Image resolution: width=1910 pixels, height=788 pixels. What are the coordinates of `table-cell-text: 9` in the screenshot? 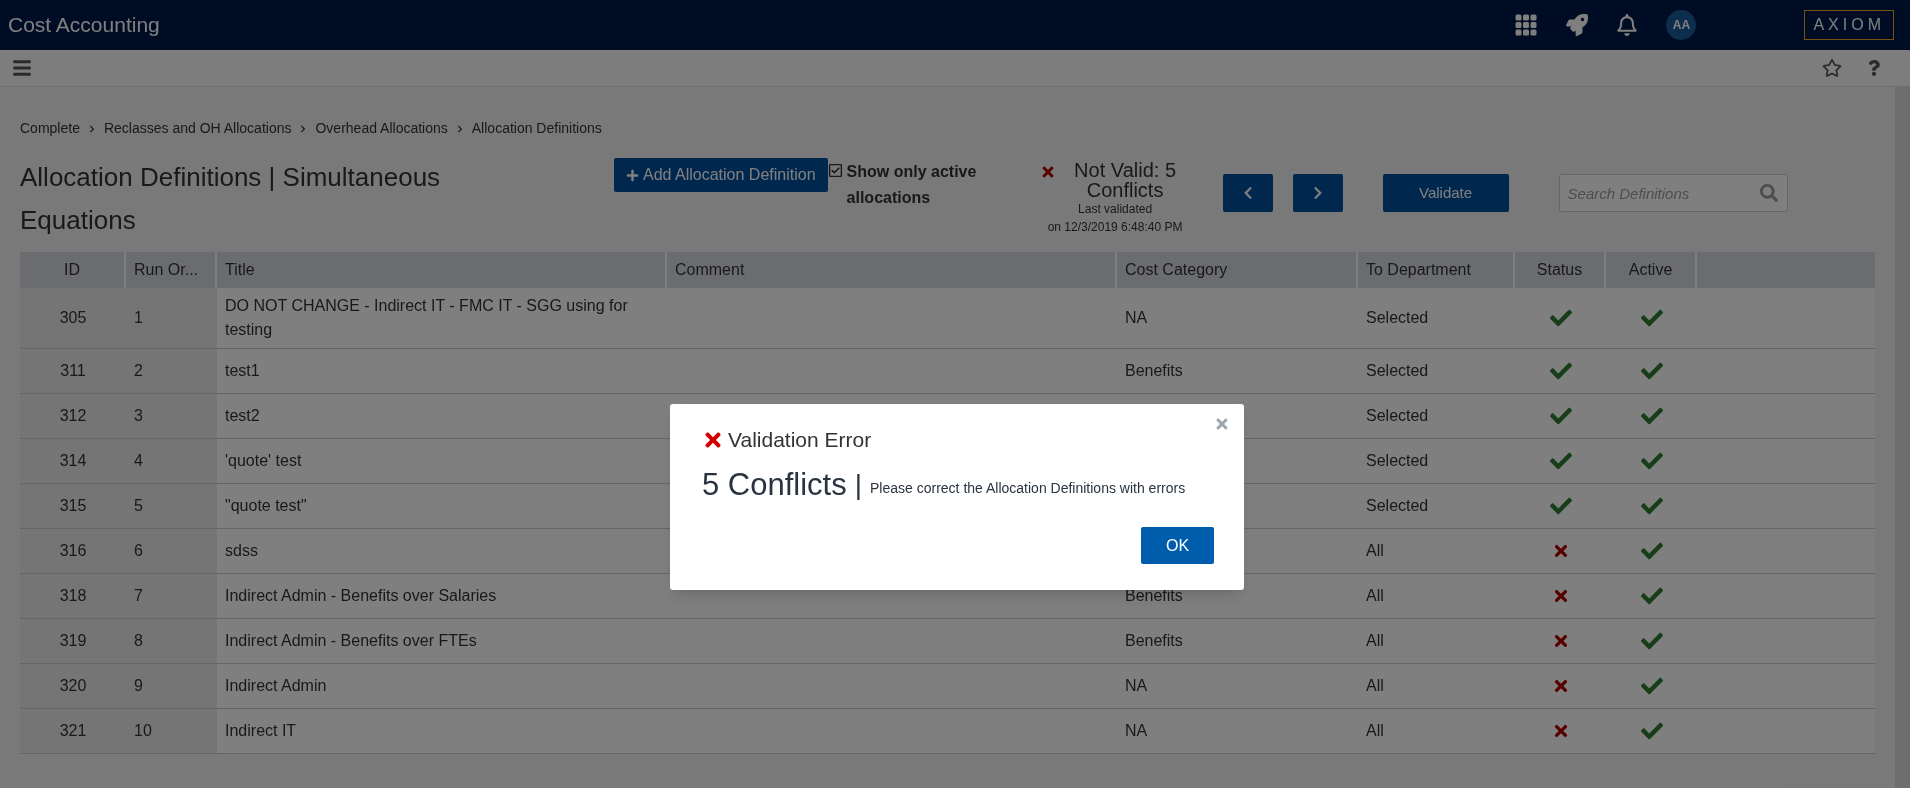 It's located at (138, 686).